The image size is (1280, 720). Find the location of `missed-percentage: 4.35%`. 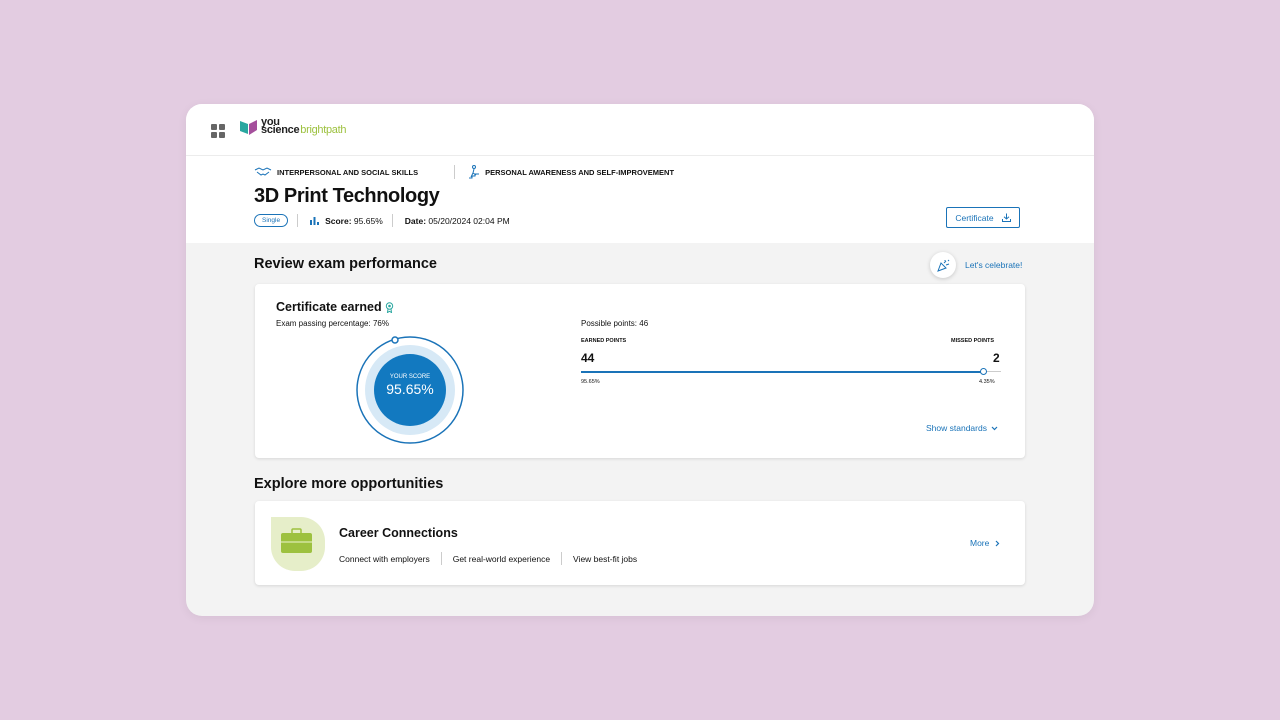

missed-percentage: 4.35% is located at coordinates (987, 382).